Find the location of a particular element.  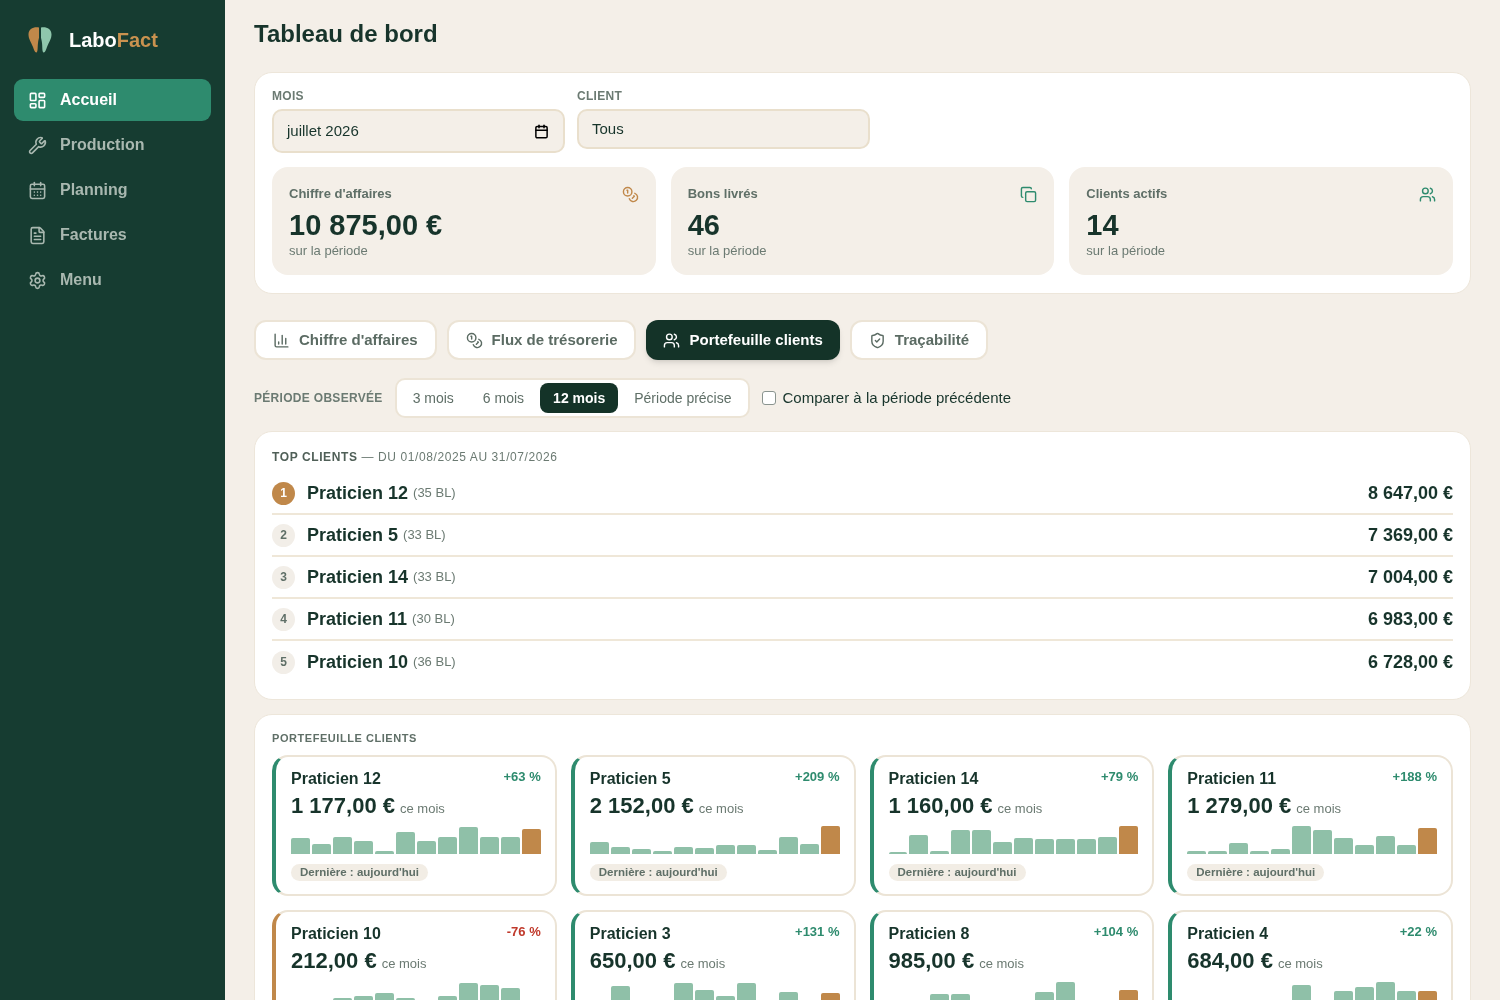

tab: Chiffre d'affaires is located at coordinates (345, 340).